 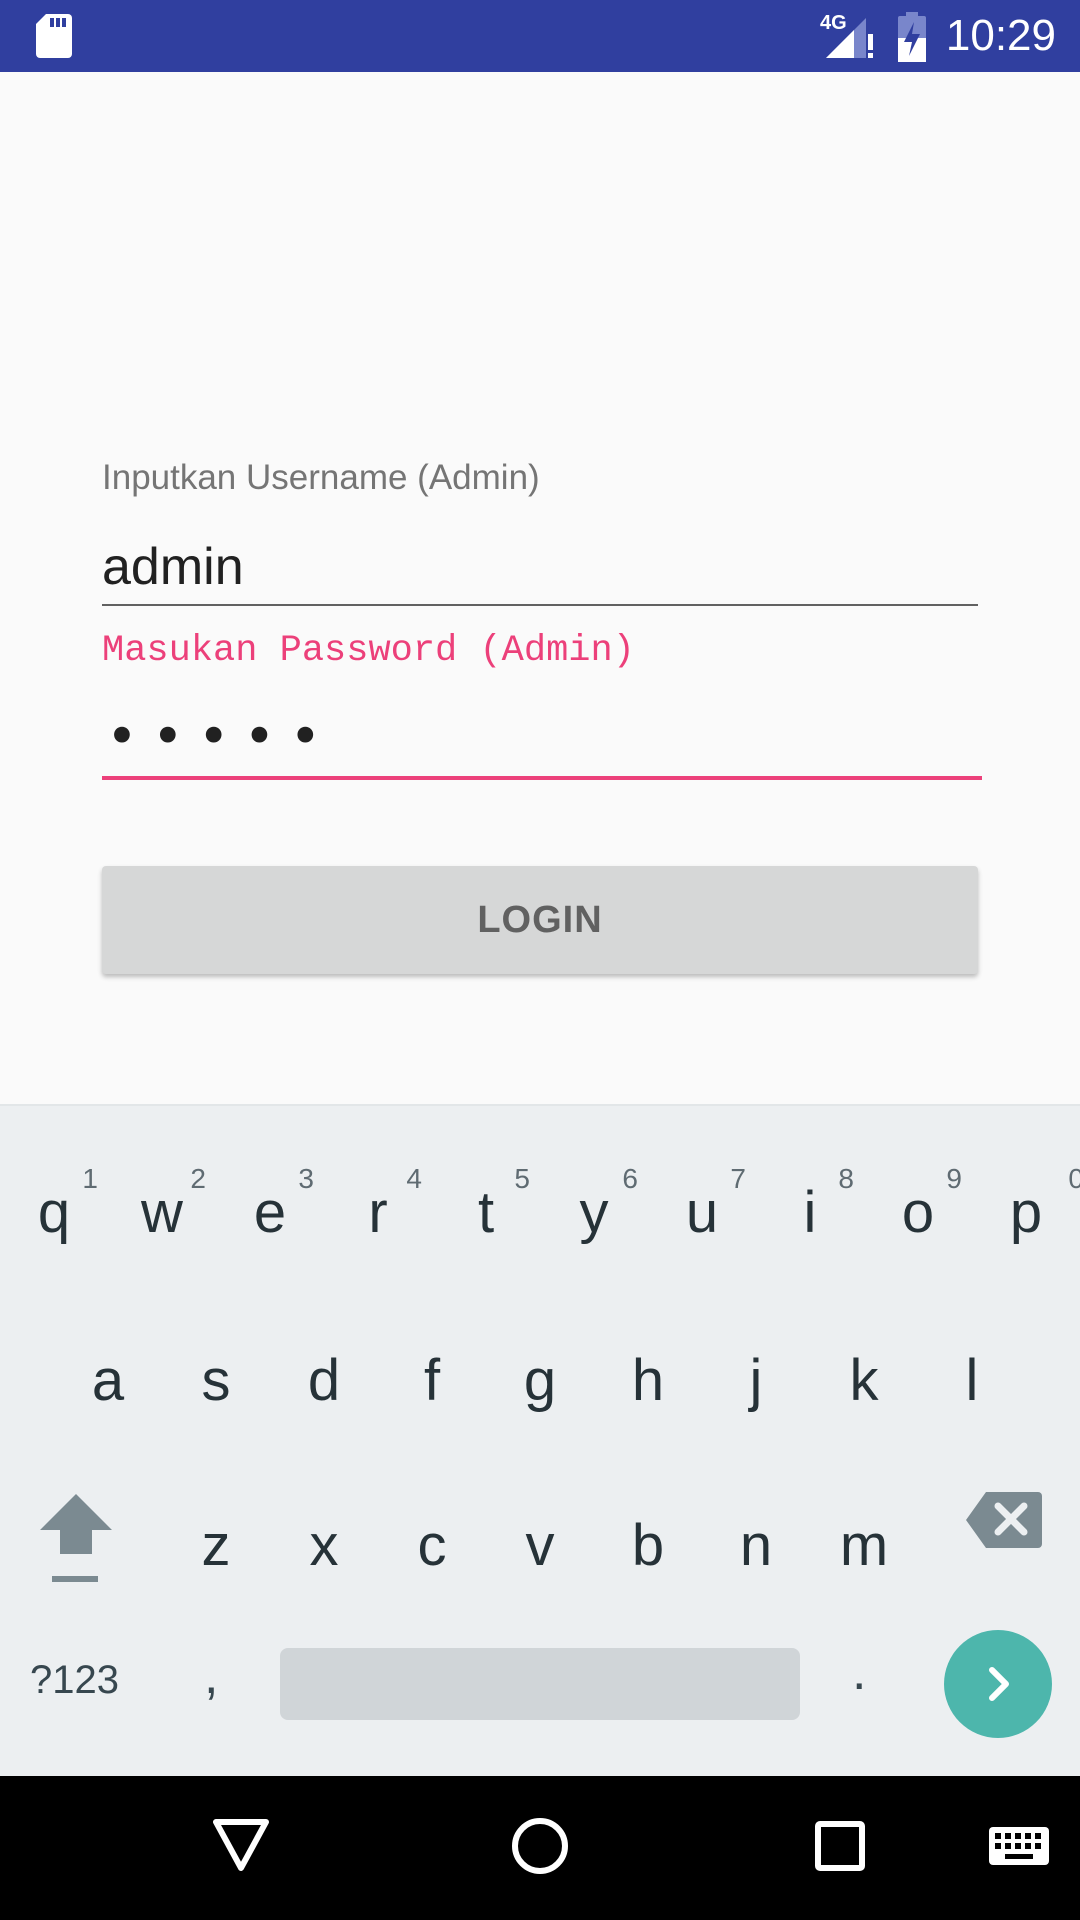 What do you see at coordinates (1004, 1520) in the screenshot?
I see `backspace-icon` at bounding box center [1004, 1520].